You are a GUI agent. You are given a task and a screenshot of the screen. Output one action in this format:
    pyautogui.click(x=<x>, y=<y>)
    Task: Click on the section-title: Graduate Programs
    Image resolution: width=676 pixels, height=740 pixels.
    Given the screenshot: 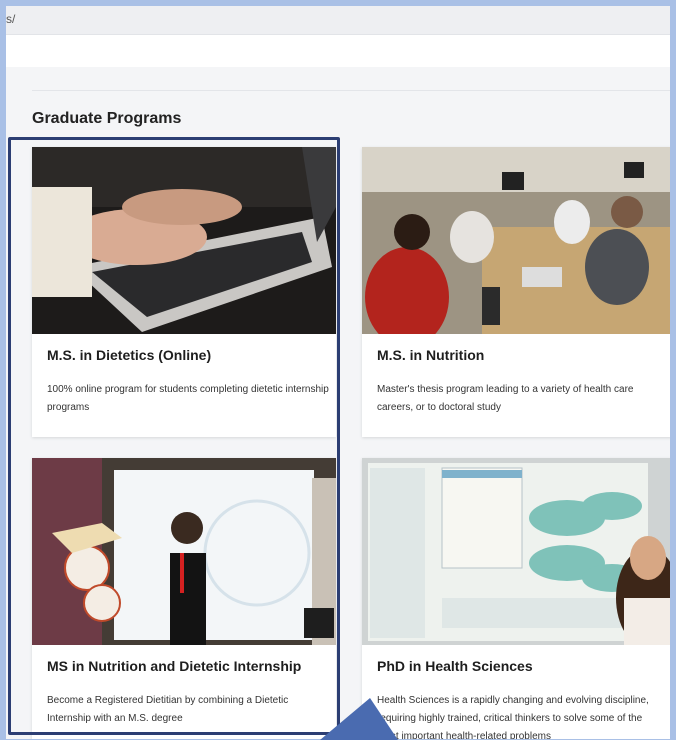 What is the action you would take?
    pyautogui.click(x=107, y=118)
    